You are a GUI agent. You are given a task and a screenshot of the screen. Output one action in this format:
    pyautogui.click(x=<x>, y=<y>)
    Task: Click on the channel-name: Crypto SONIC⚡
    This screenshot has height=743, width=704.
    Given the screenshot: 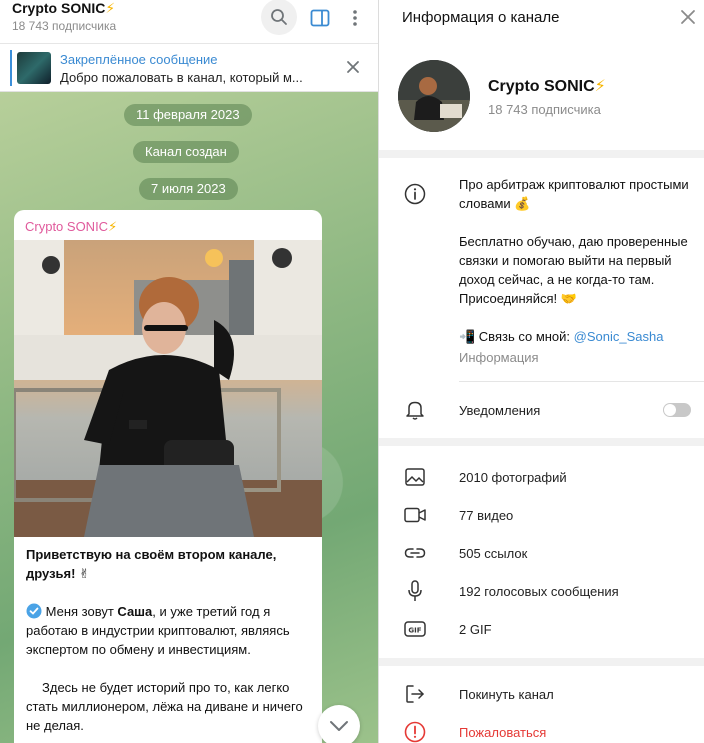 What is the action you would take?
    pyautogui.click(x=547, y=86)
    